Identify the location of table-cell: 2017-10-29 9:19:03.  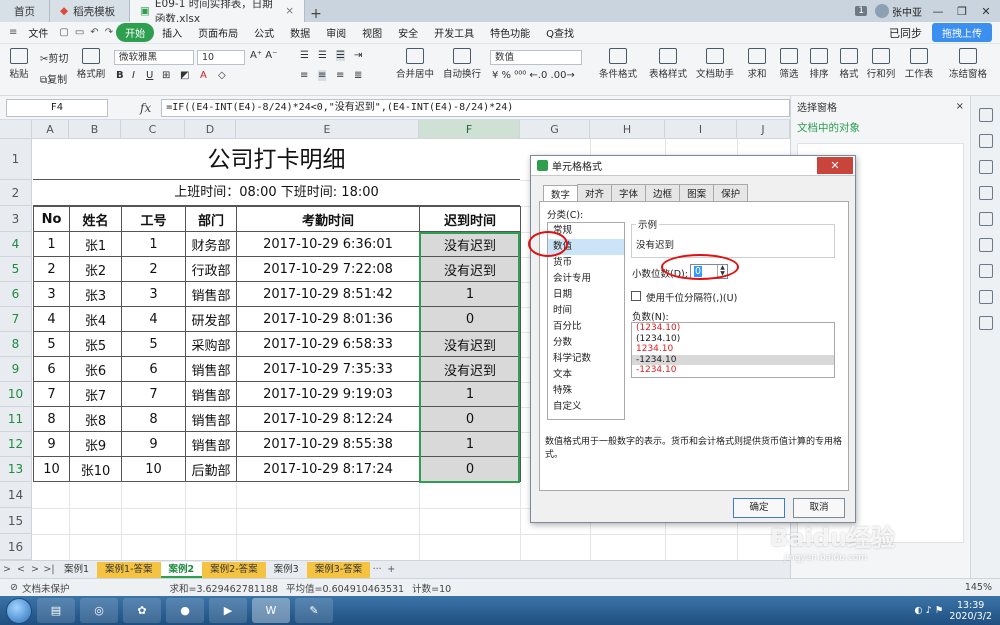
(328, 394).